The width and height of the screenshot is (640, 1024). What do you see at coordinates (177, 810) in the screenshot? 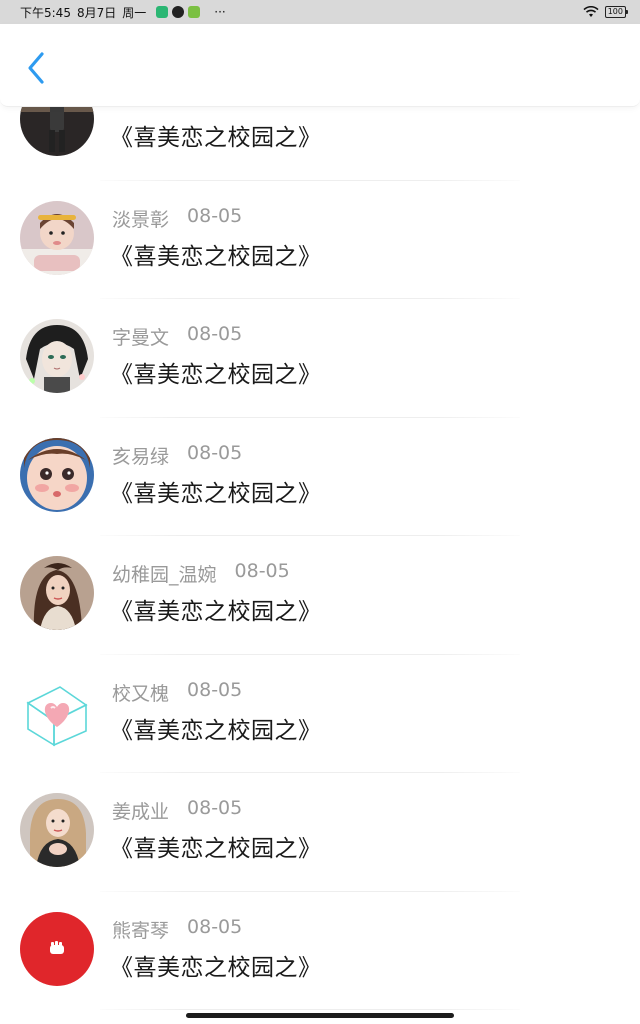
I see `item-meta: 姜成业 08-05` at bounding box center [177, 810].